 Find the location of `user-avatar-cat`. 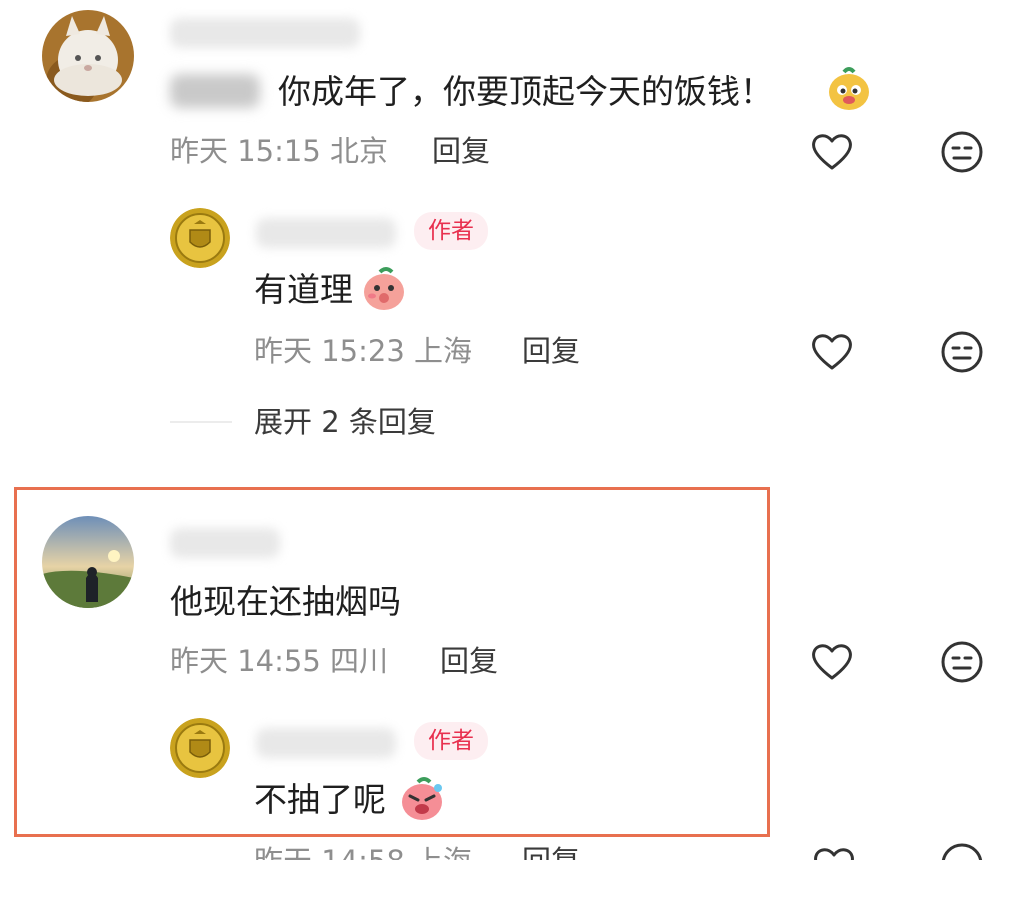

user-avatar-cat is located at coordinates (88, 56).